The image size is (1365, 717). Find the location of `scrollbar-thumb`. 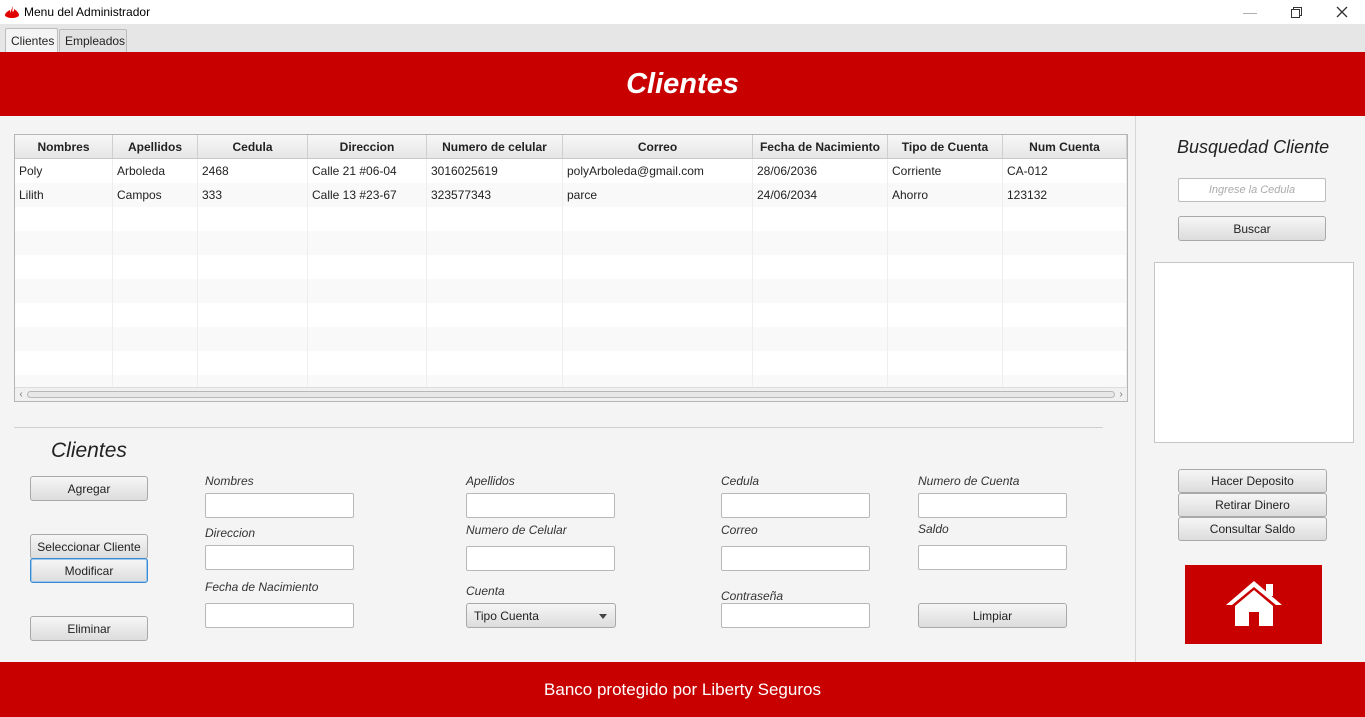

scrollbar-thumb is located at coordinates (571, 394).